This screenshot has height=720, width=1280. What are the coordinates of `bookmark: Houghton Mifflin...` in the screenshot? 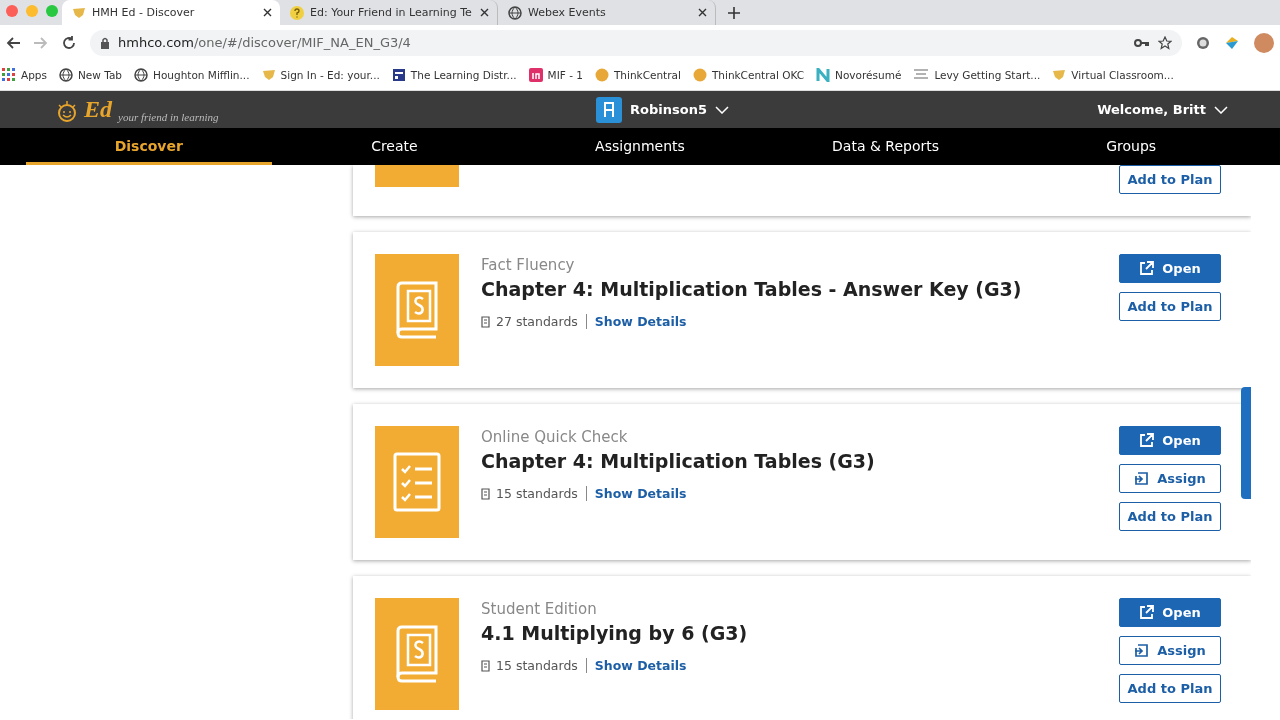 It's located at (192, 75).